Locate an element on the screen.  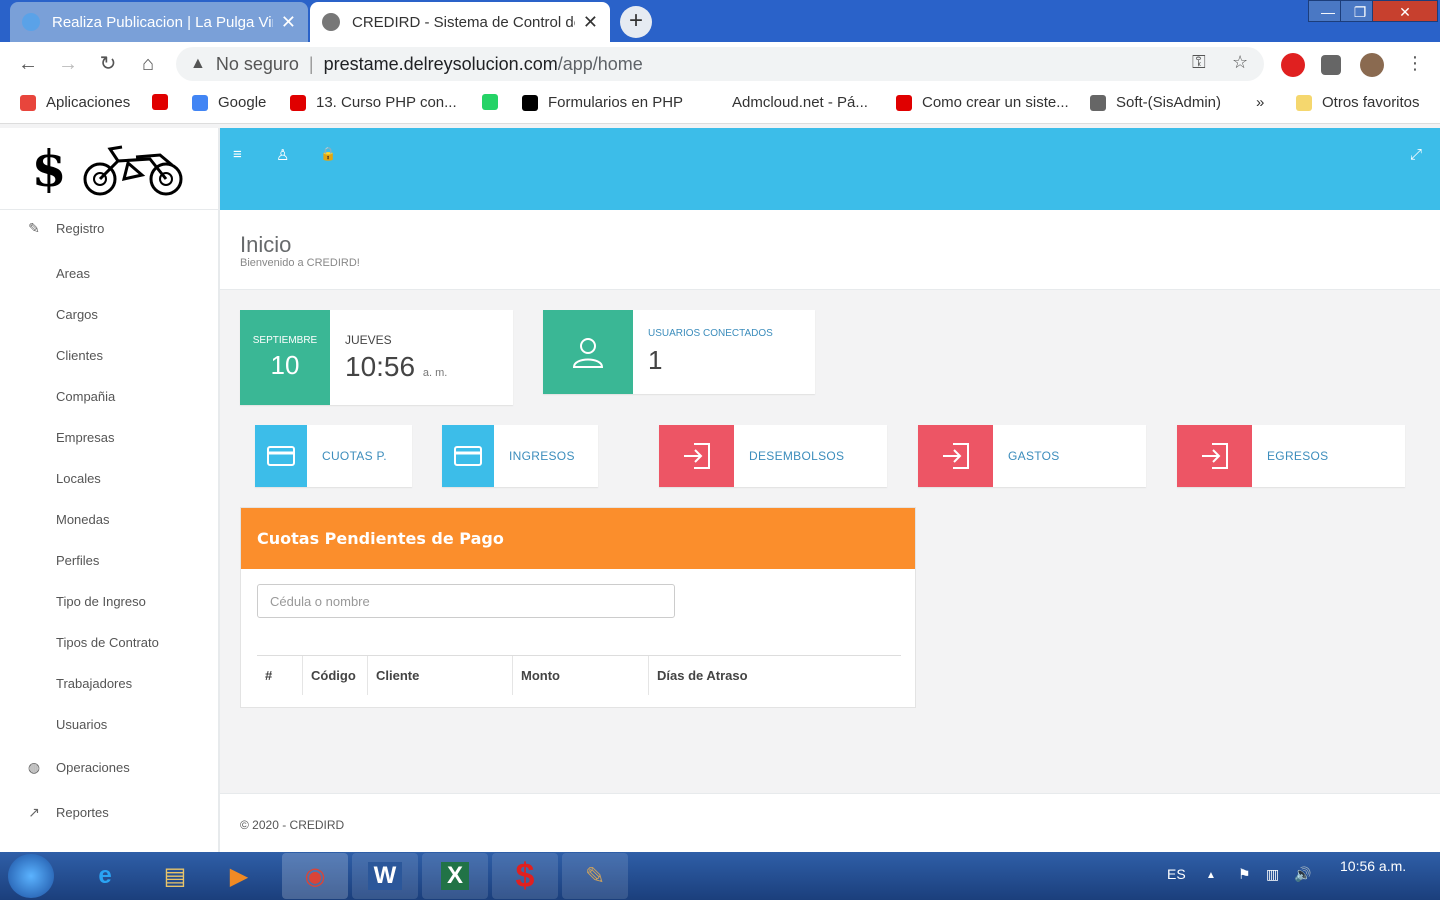
taskbar-excel-icon: X is located at coordinates (455, 876).